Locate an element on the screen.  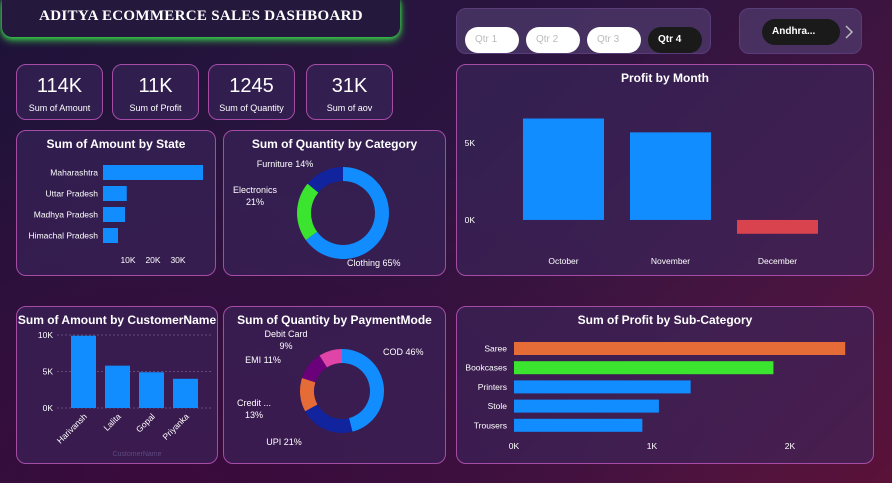
x-tick-label: Harivansh is located at coordinates (72, 428).